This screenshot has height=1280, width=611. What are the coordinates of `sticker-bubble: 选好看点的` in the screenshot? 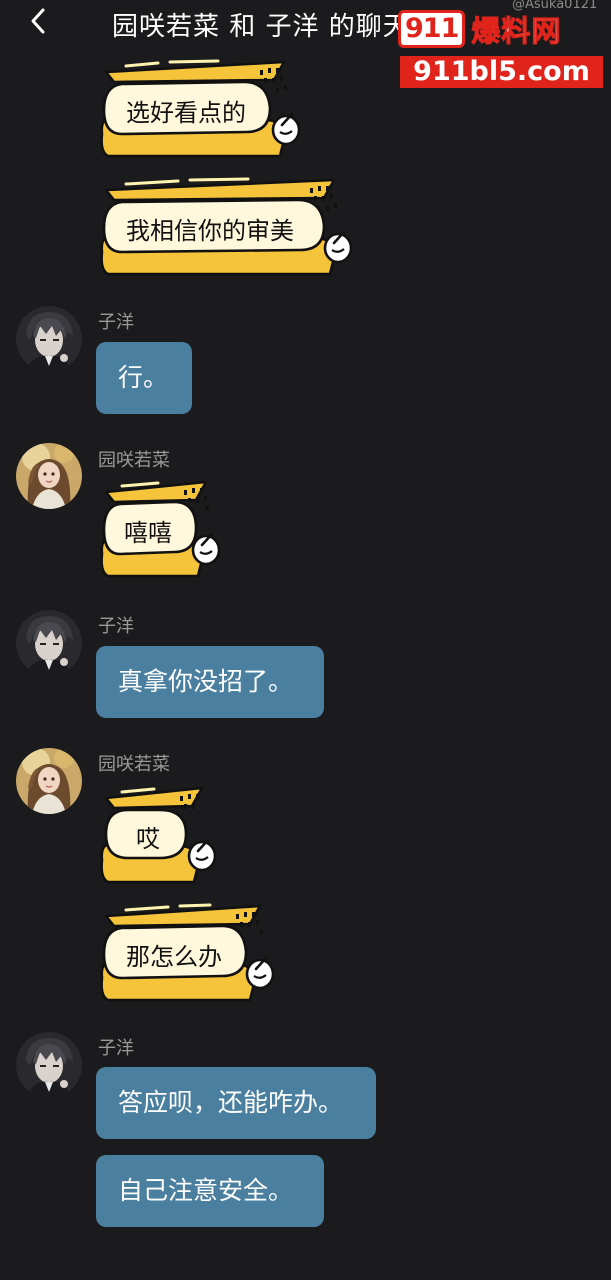 It's located at (204, 108).